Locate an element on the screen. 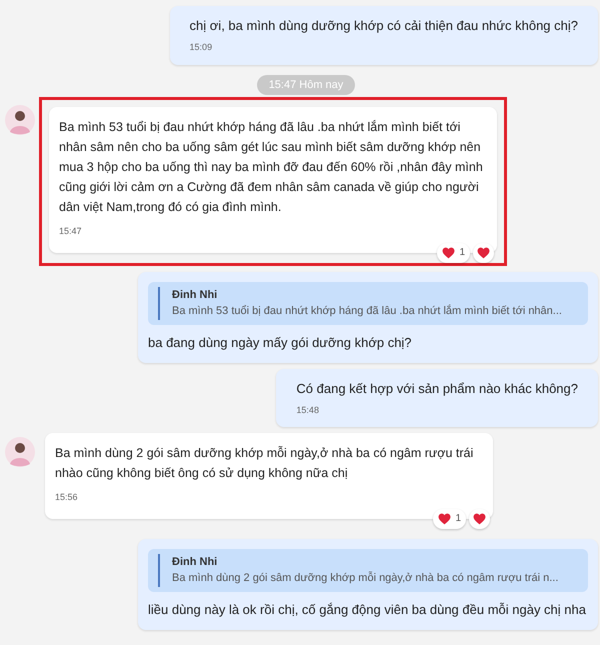 The image size is (600, 645). message-time: 15:09 is located at coordinates (201, 47).